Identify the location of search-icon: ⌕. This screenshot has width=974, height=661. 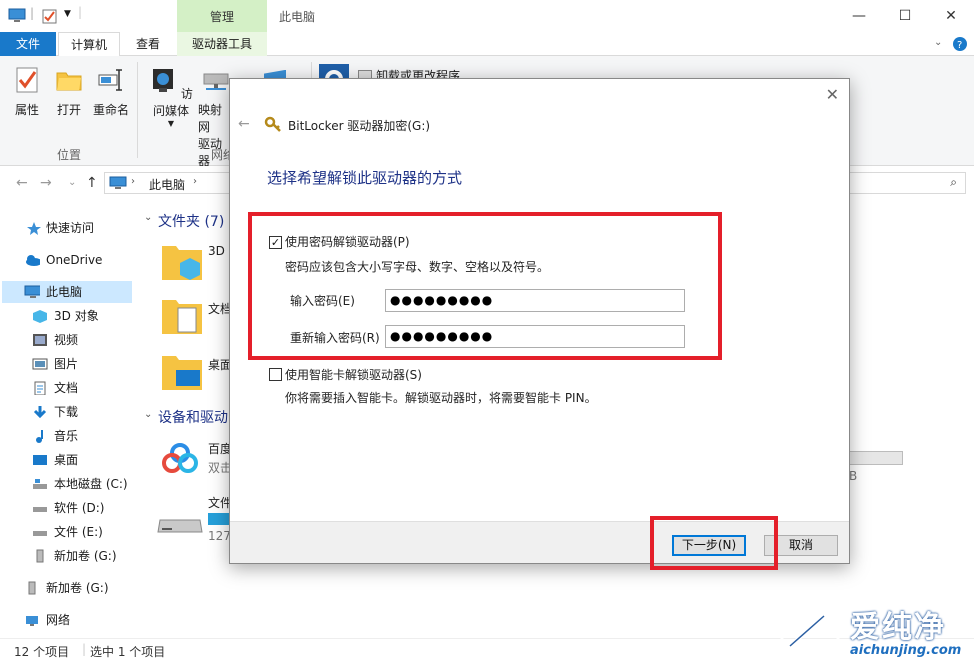
(953, 182).